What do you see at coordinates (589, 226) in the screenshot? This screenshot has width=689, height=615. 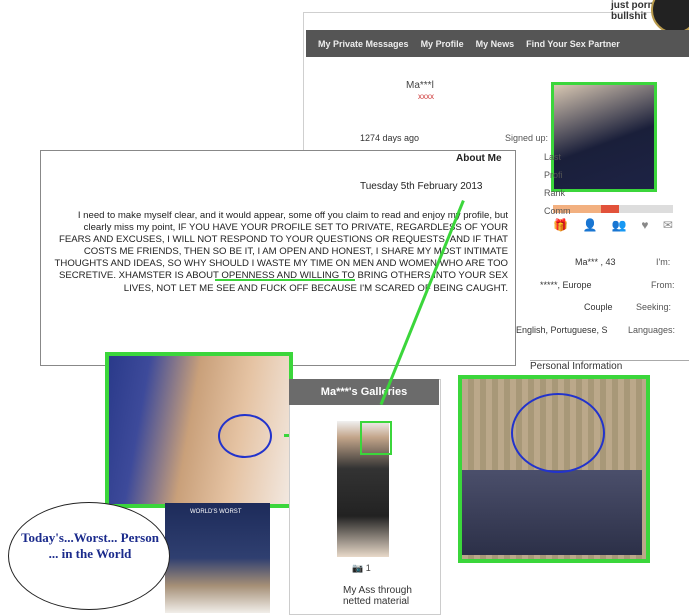 I see `user-icon: 👤` at bounding box center [589, 226].